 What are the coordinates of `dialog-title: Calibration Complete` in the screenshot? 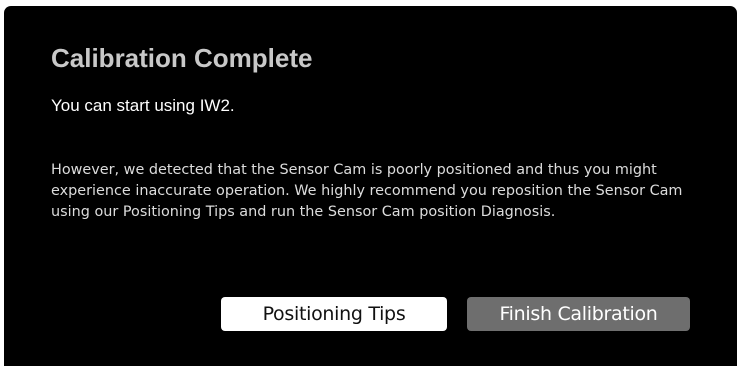 It's located at (182, 58).